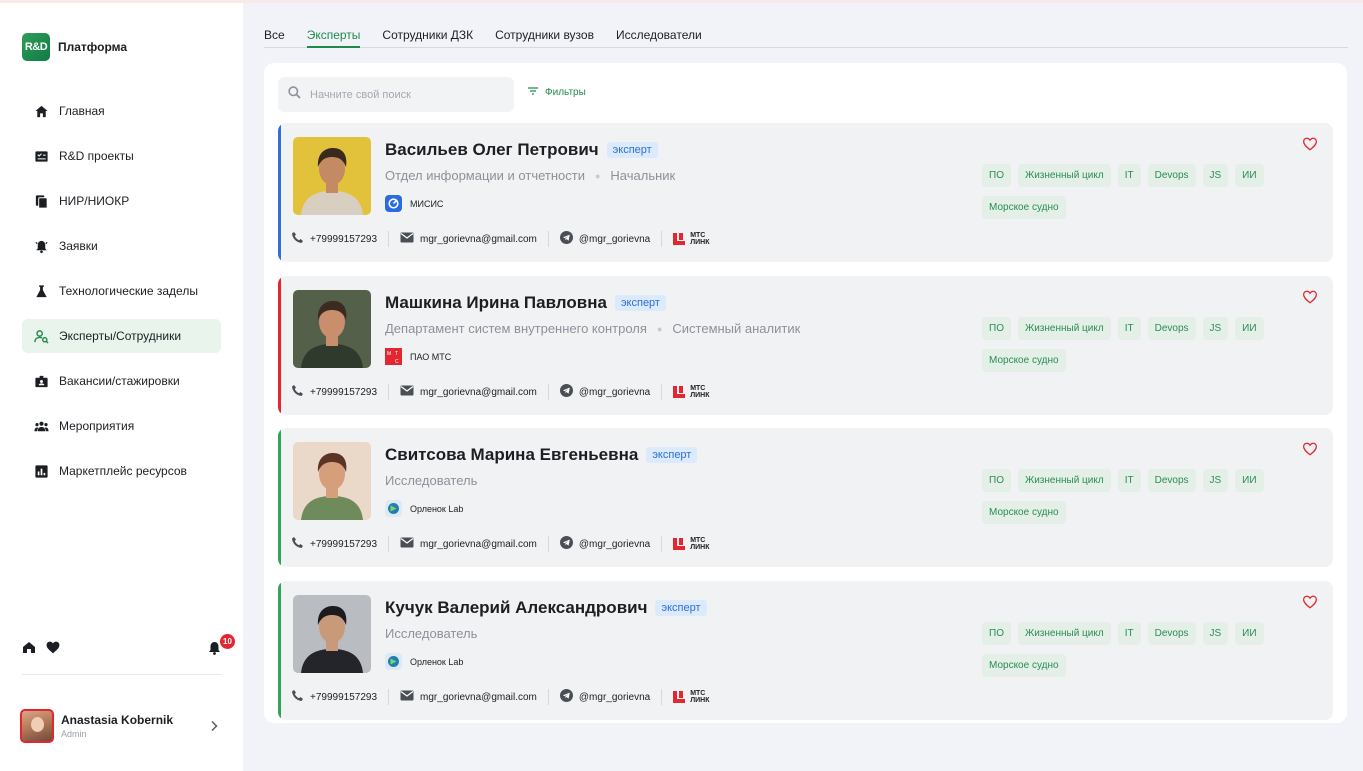  Describe the element at coordinates (121, 201) in the screenshot. I see `sidebar-item-documents: НИР/НИОКР` at that location.